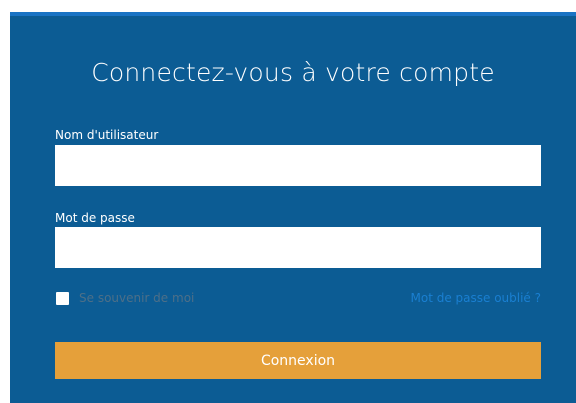 This screenshot has height=403, width=576. What do you see at coordinates (95, 218) in the screenshot?
I see `password-label: Mot de passe` at bounding box center [95, 218].